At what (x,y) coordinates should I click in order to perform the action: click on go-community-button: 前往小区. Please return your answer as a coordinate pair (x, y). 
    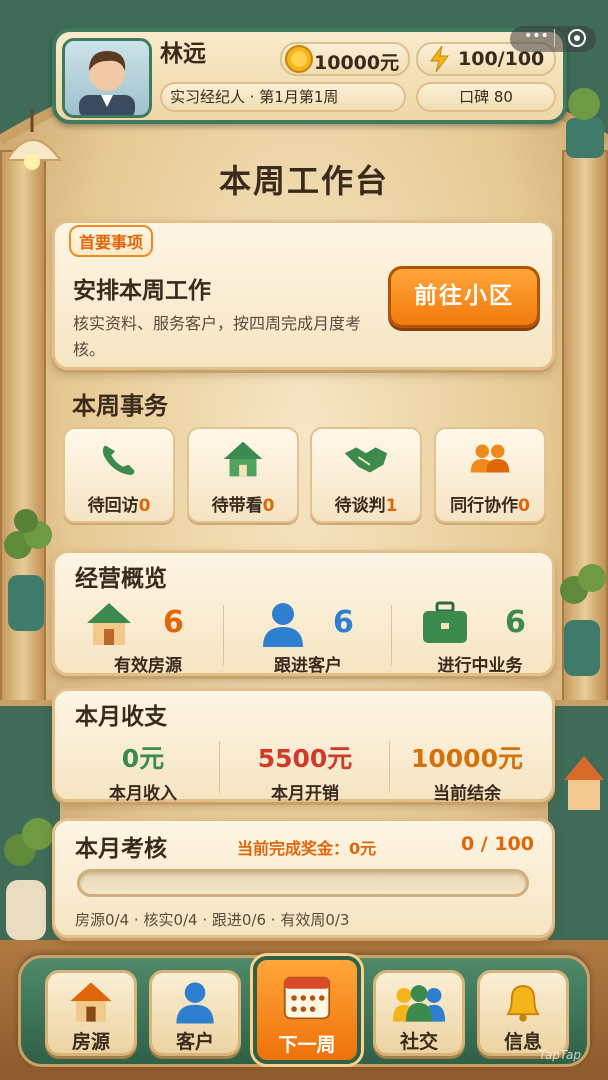
    Looking at the image, I should click on (464, 297).